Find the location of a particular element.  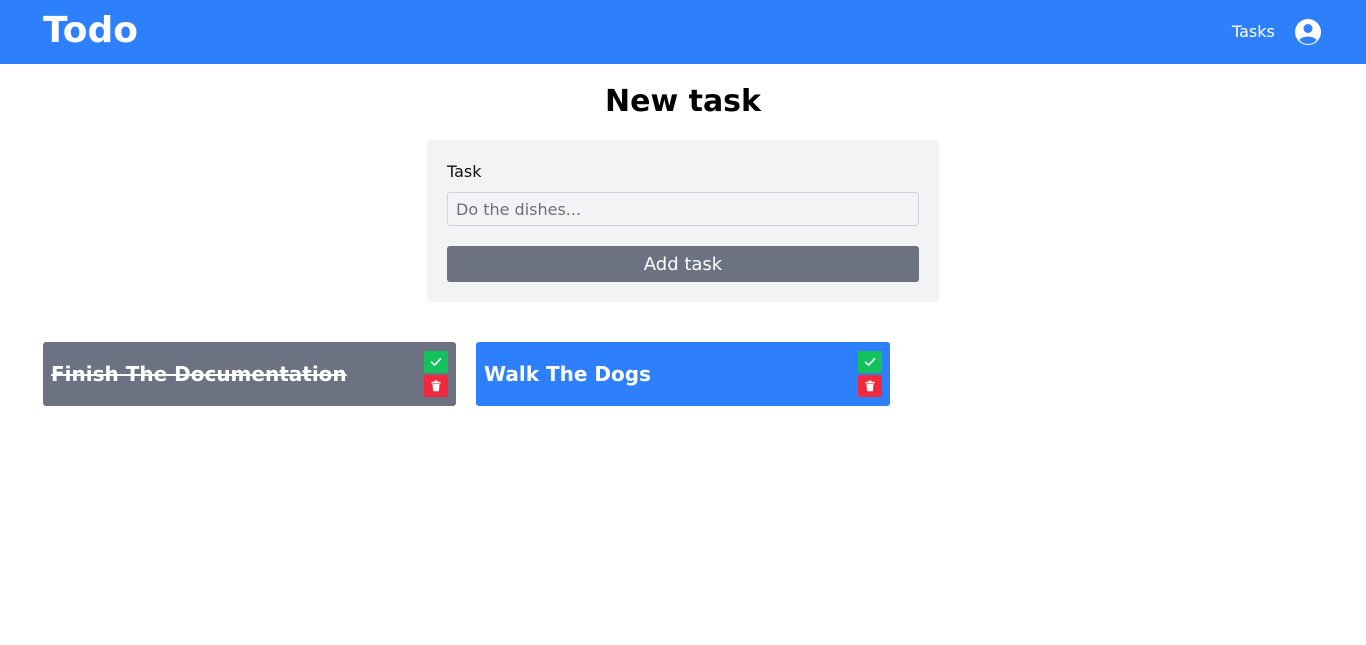

task-input is located at coordinates (683, 209).